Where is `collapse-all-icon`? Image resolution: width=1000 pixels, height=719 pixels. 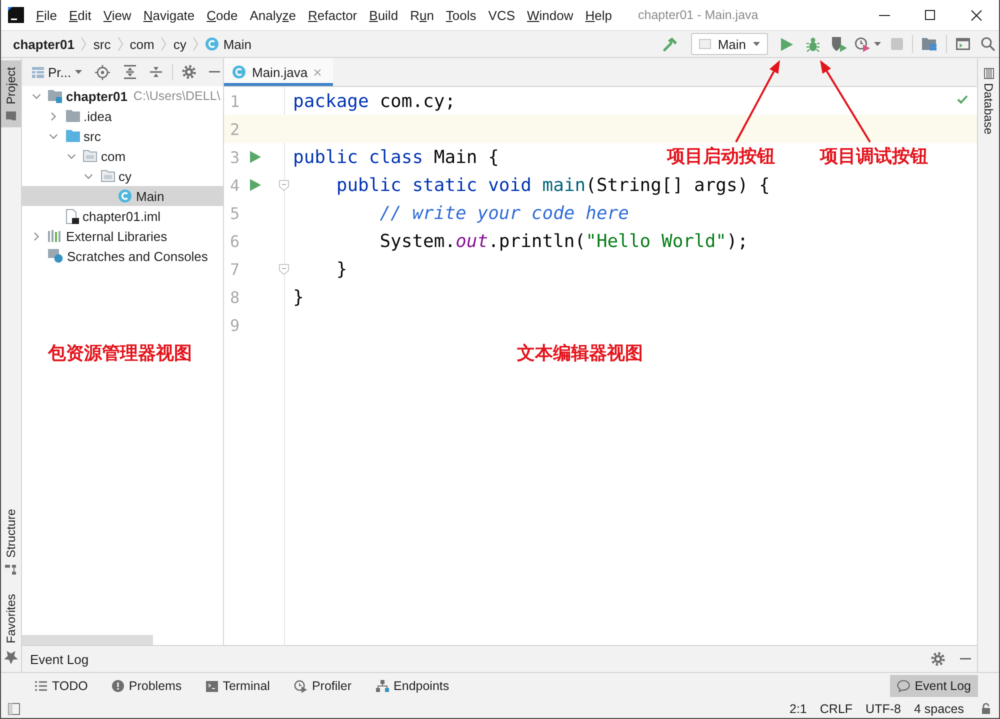 collapse-all-icon is located at coordinates (156, 72).